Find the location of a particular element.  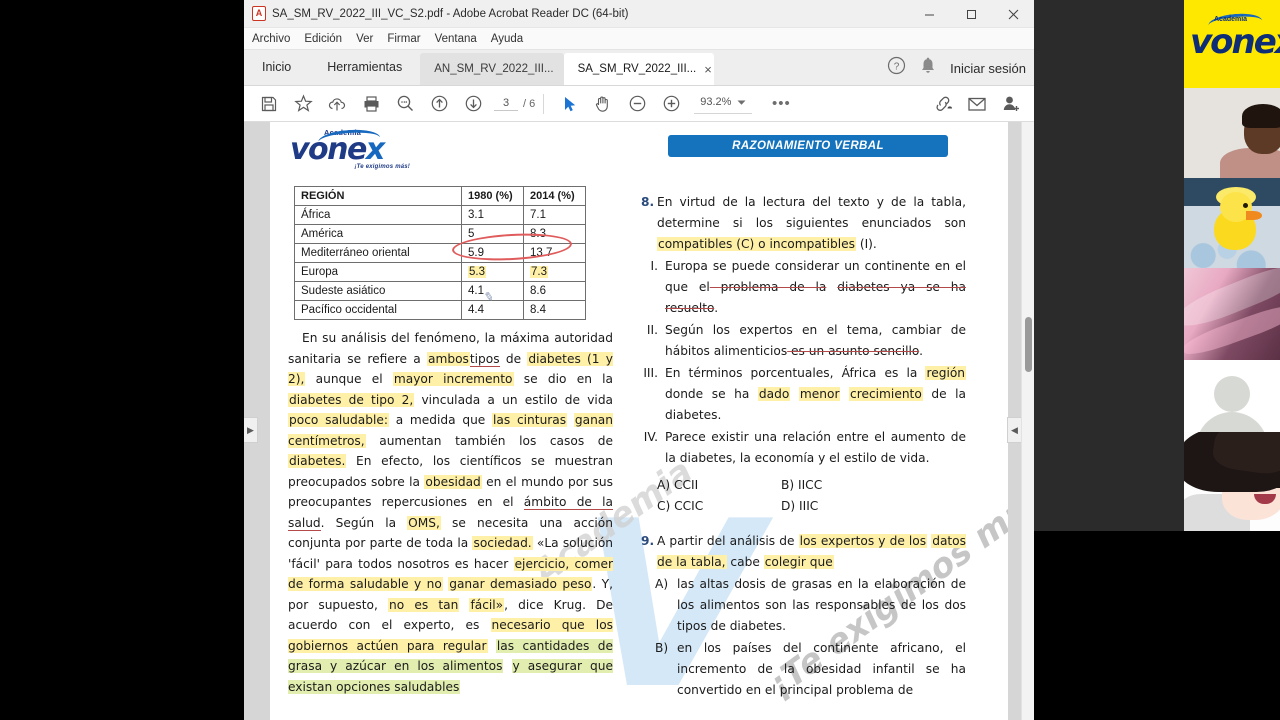

region-data-table: REGIÓN 1980 (%) 2014 (%) África 3.1 7.1 is located at coordinates (440, 253).